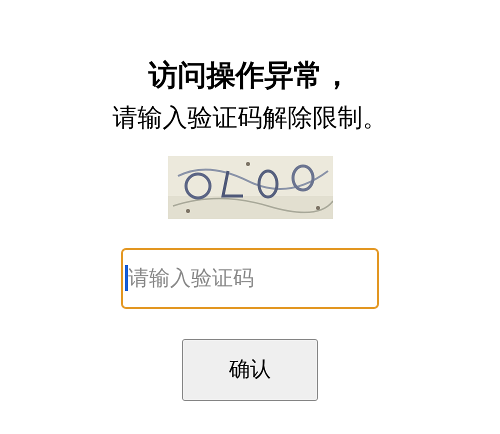  Describe the element at coordinates (250, 118) in the screenshot. I see `instruction-text: 请输入验证码解除限制。` at that location.